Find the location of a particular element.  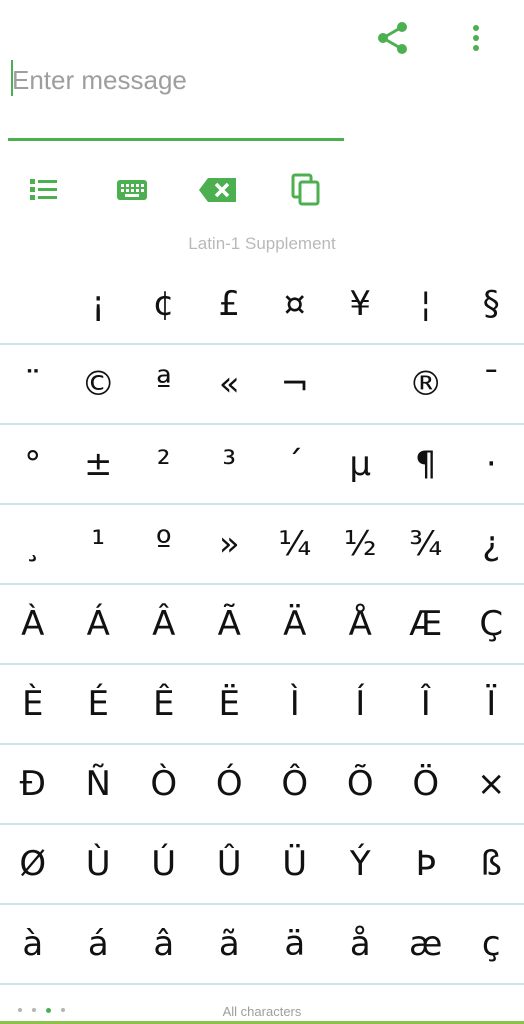

char-row: ¸ ¹ º» ¼ ½ ¾ ¿ is located at coordinates (262, 545).